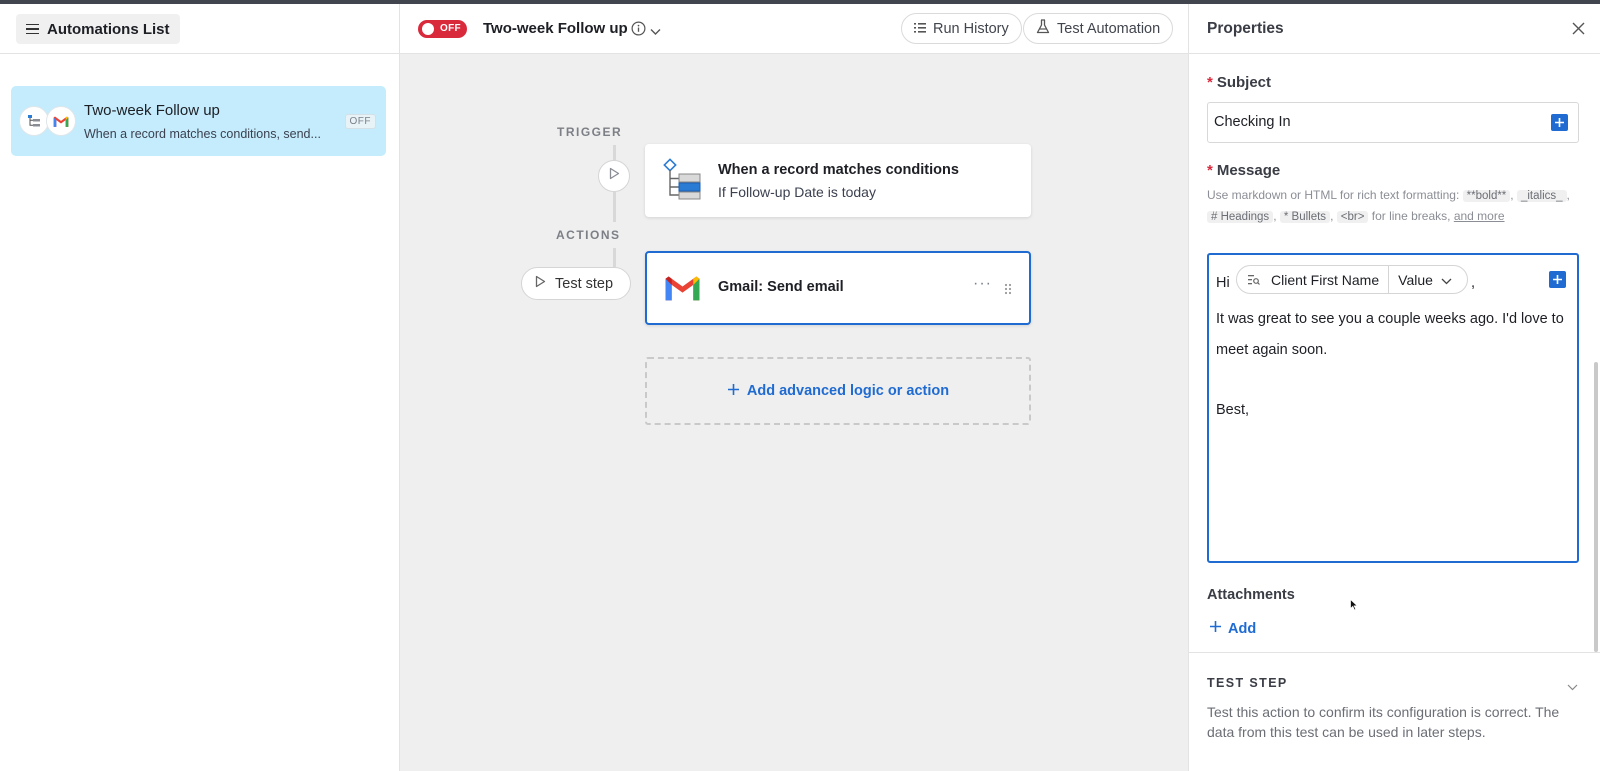 The height and width of the screenshot is (771, 1600). Describe the element at coordinates (982, 284) in the screenshot. I see `more-options-icon: ···` at that location.